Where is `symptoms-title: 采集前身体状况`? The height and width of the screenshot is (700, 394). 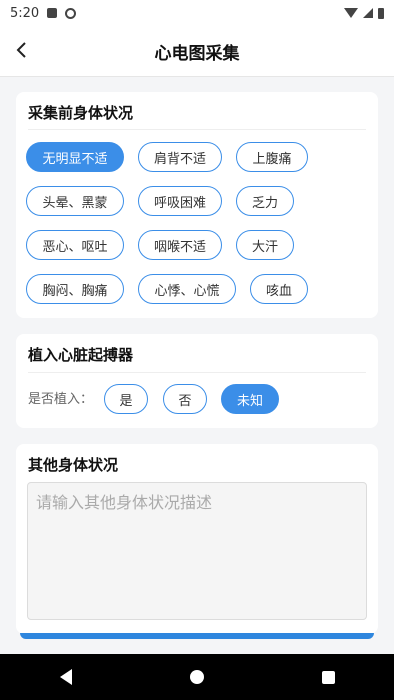
symptoms-title: 采集前身体状况 is located at coordinates (81, 113).